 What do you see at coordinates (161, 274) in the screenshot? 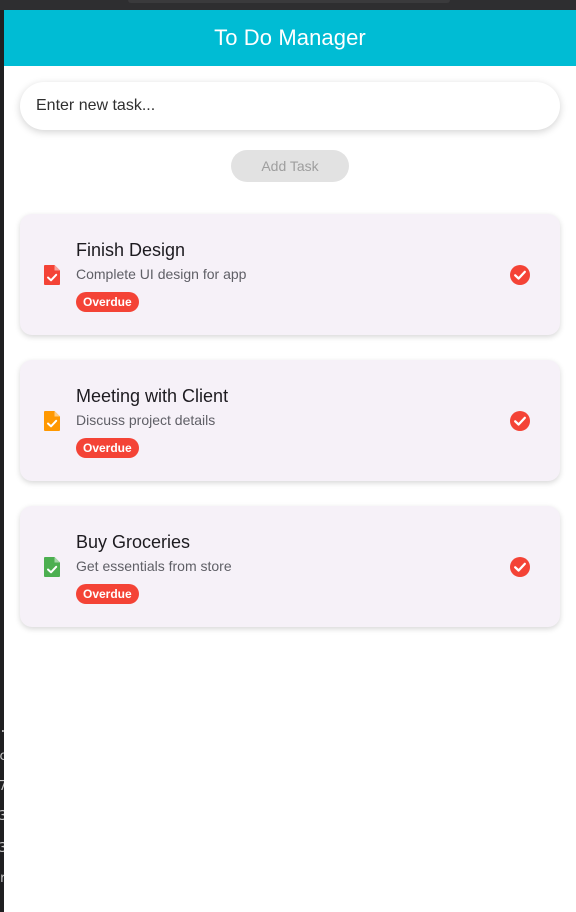
I see `task-description: Complete UI design for app` at bounding box center [161, 274].